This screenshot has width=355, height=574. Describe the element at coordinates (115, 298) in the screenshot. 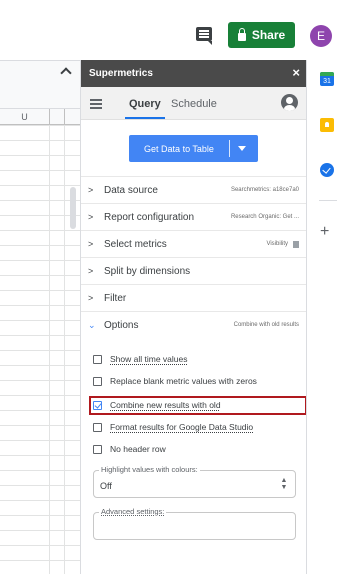

I see `section-label: Filter` at that location.